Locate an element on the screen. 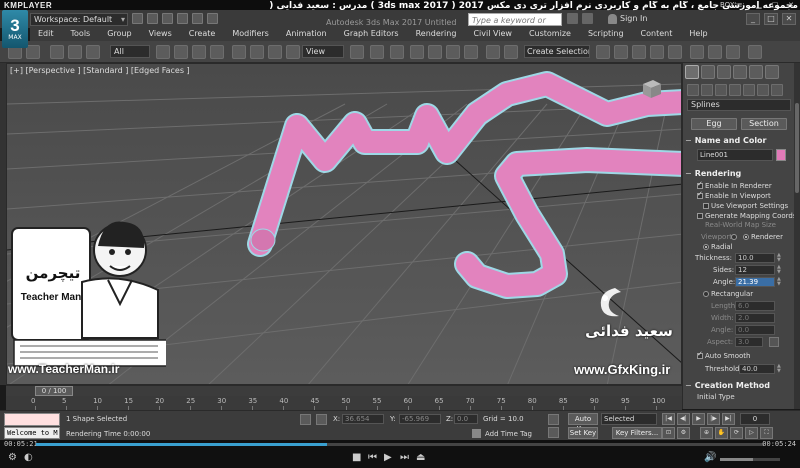 This screenshot has height=468, width=800. thickness-spinner: ▲ ▼ is located at coordinates (779, 258).